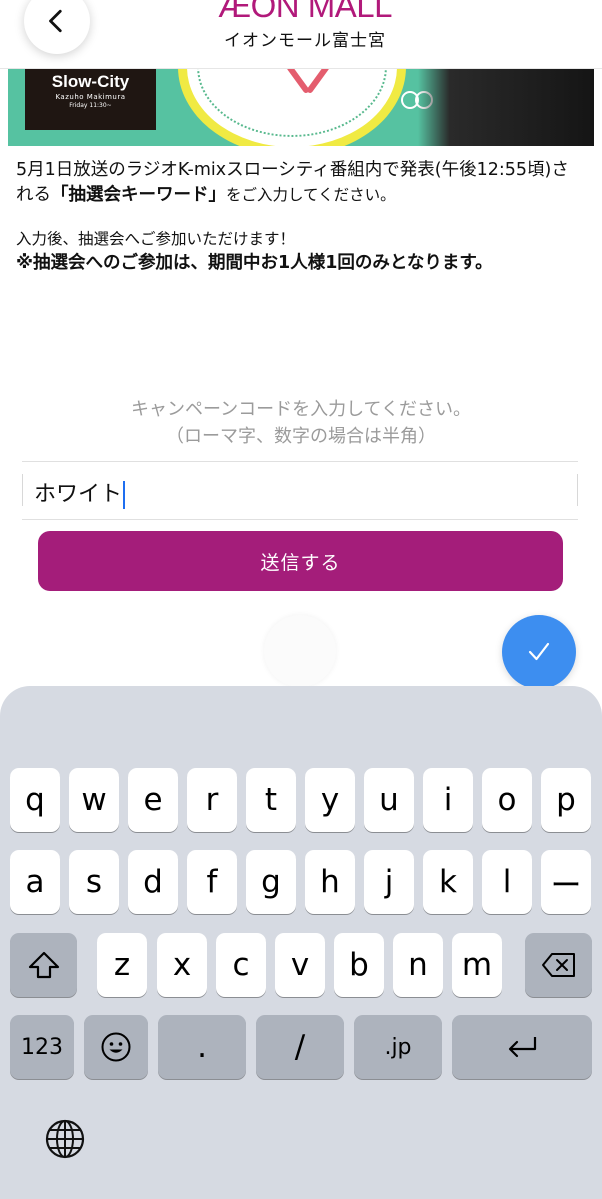  I want to click on campaign-banner: Slow-City Kazuho Makimura Friday 11:30~, so click(301, 107).